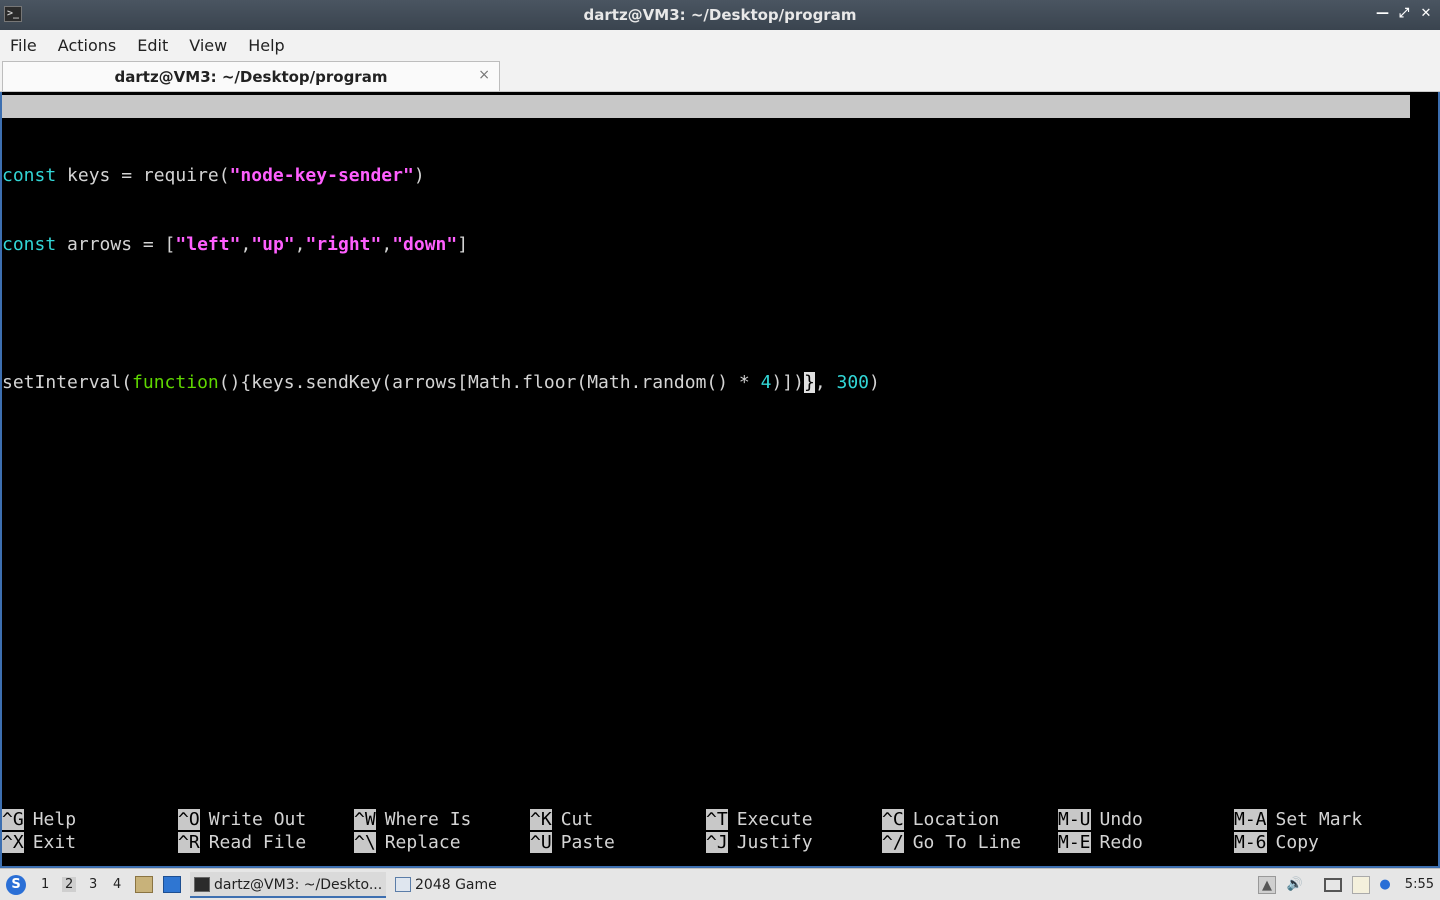  Describe the element at coordinates (720, 45) in the screenshot. I see `menu-bar: File Actions Edit View Help` at that location.